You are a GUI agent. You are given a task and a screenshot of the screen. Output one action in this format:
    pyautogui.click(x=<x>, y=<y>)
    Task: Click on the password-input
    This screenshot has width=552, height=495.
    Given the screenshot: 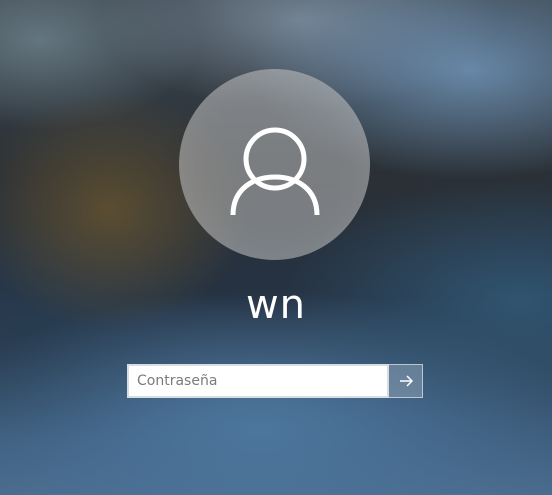 What is the action you would take?
    pyautogui.click(x=258, y=381)
    